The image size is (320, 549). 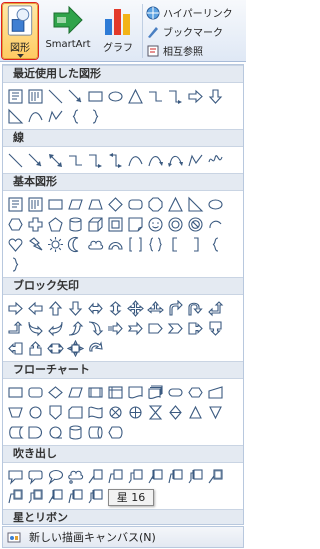 What do you see at coordinates (95, 224) in the screenshot?
I see `cube-shape-button` at bounding box center [95, 224].